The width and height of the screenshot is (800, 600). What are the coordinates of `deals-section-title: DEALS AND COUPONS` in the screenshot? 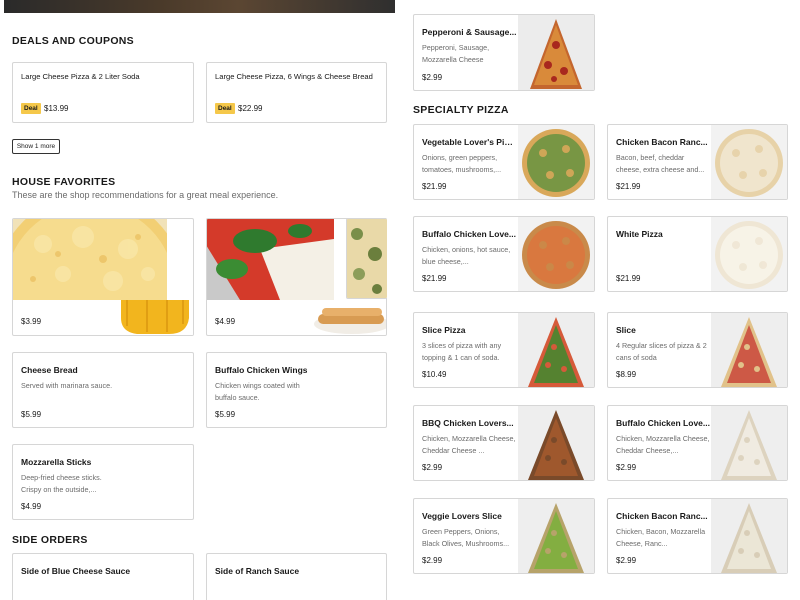 It's located at (73, 41).